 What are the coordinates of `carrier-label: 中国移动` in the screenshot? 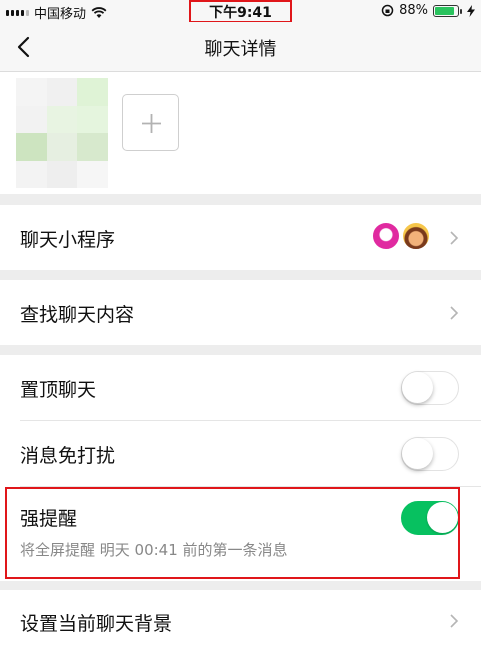 It's located at (60, 14).